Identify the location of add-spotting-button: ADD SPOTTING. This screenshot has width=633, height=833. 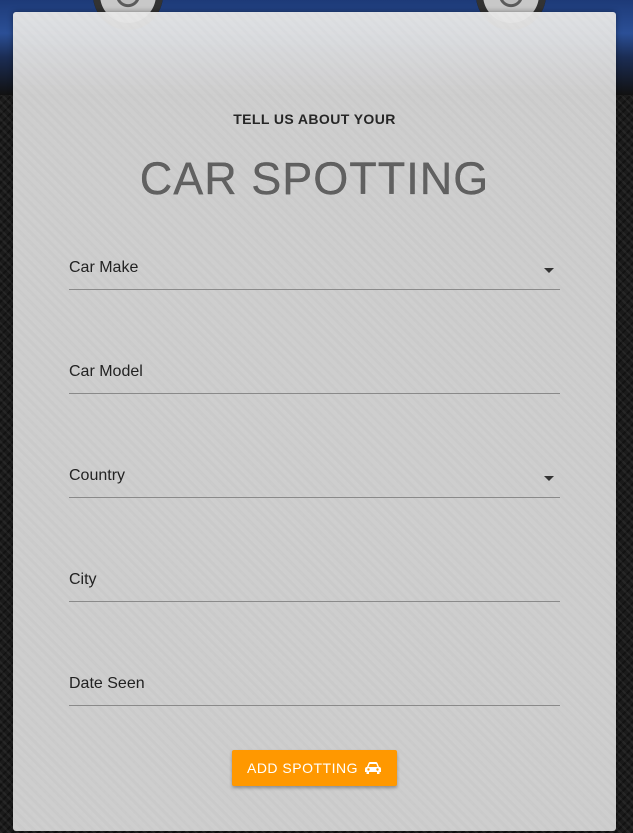
(314, 768).